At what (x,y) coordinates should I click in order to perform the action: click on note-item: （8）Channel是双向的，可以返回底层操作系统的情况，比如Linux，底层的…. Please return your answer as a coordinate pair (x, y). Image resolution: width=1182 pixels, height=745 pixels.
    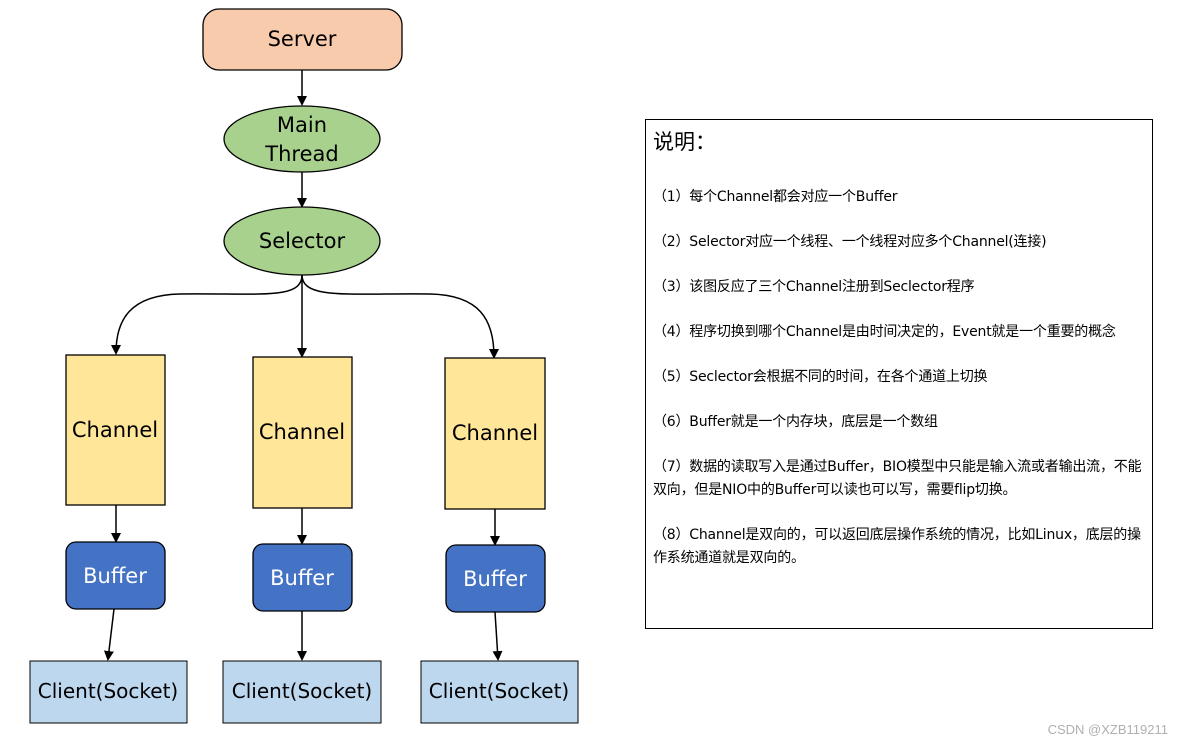
    Looking at the image, I should click on (897, 546).